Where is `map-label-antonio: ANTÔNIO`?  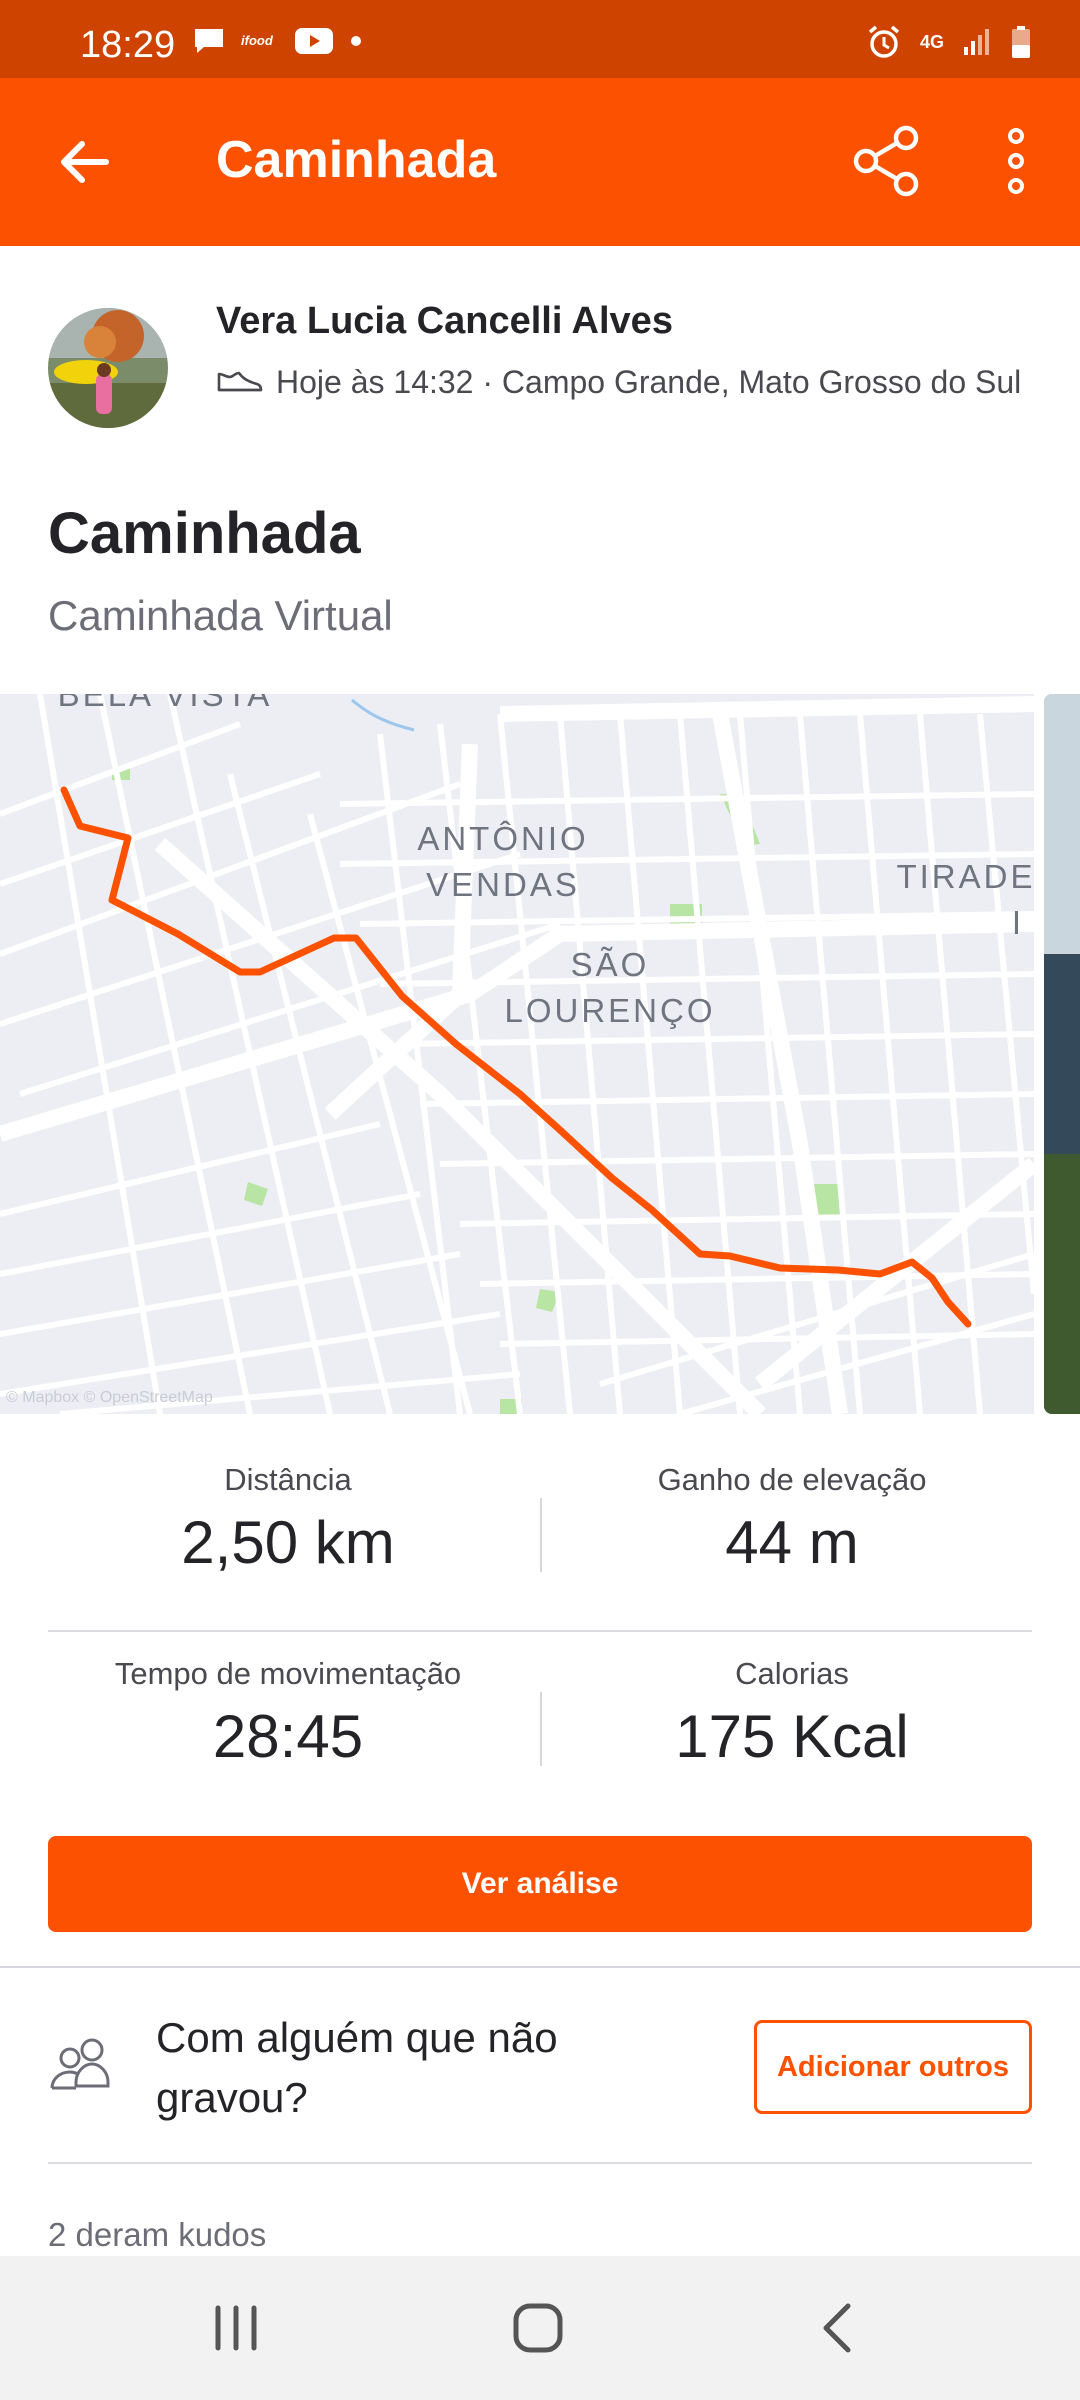
map-label-antonio: ANTÔNIO is located at coordinates (502, 838).